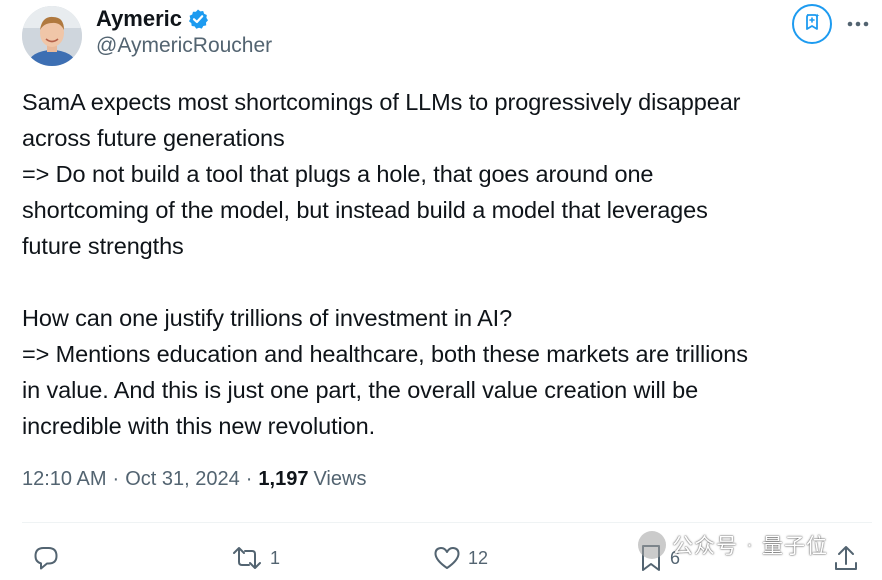 The height and width of the screenshot is (580, 882). I want to click on watermark-text-right: 量子位, so click(795, 546).